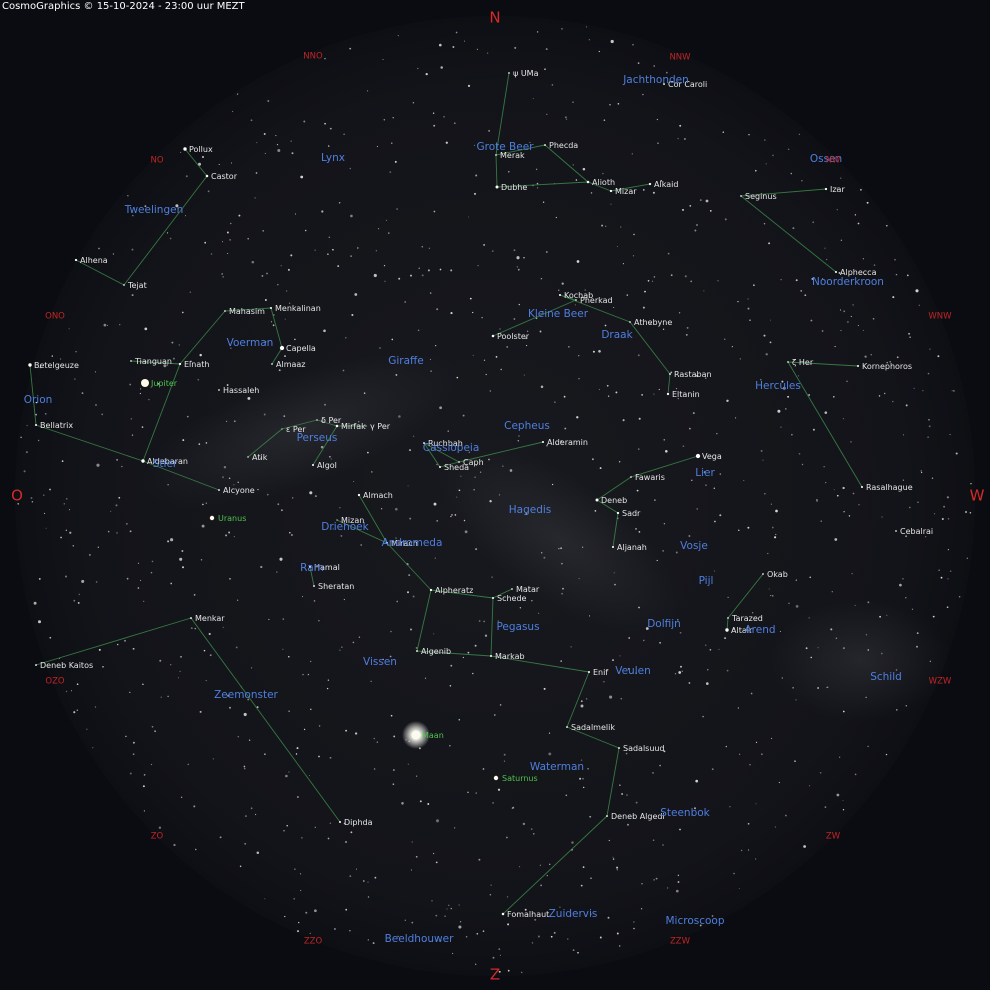  I want to click on star-label: Menkalinan, so click(298, 308).